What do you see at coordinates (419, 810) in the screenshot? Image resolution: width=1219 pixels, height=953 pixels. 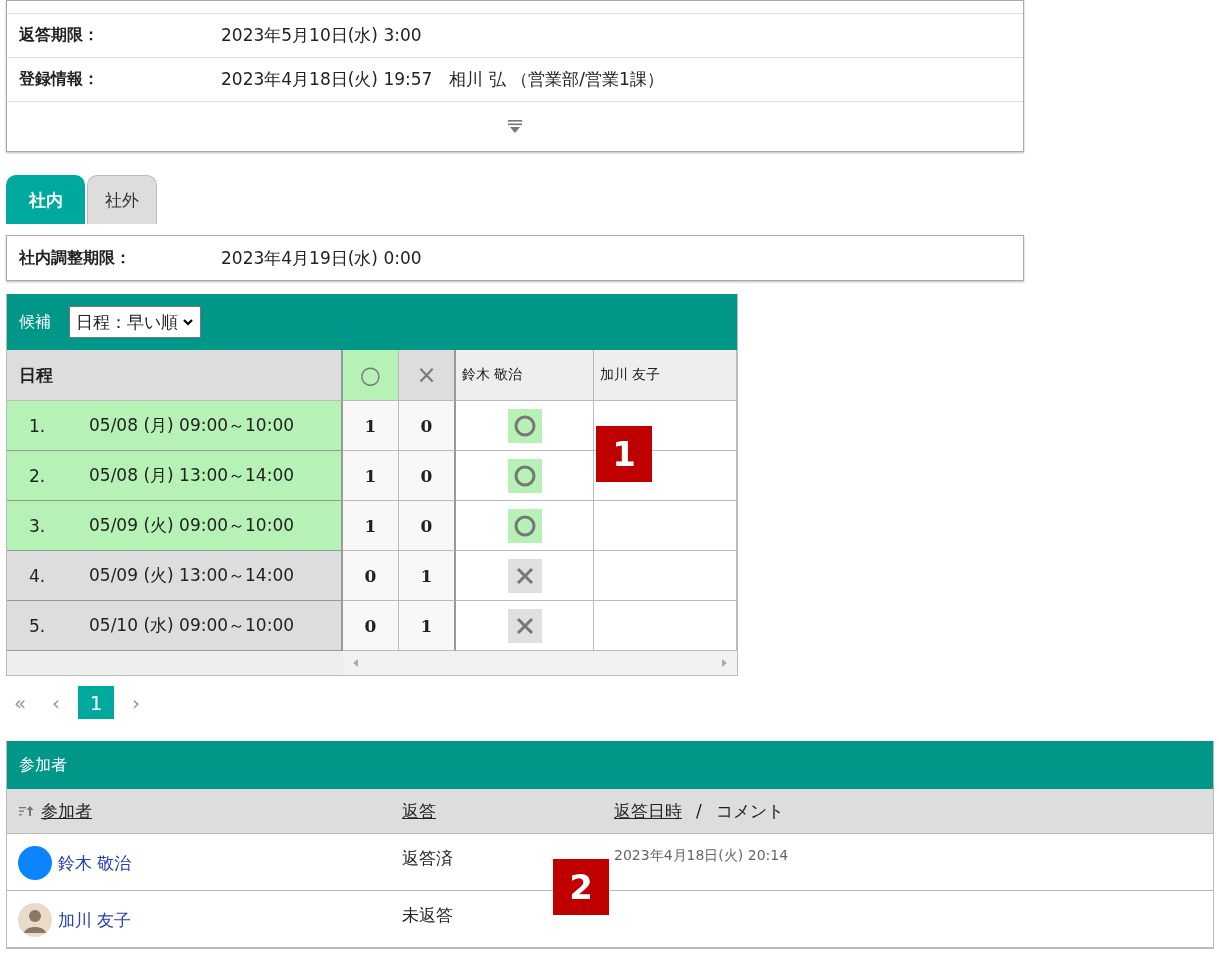 I see `sort-link: 返答` at bounding box center [419, 810].